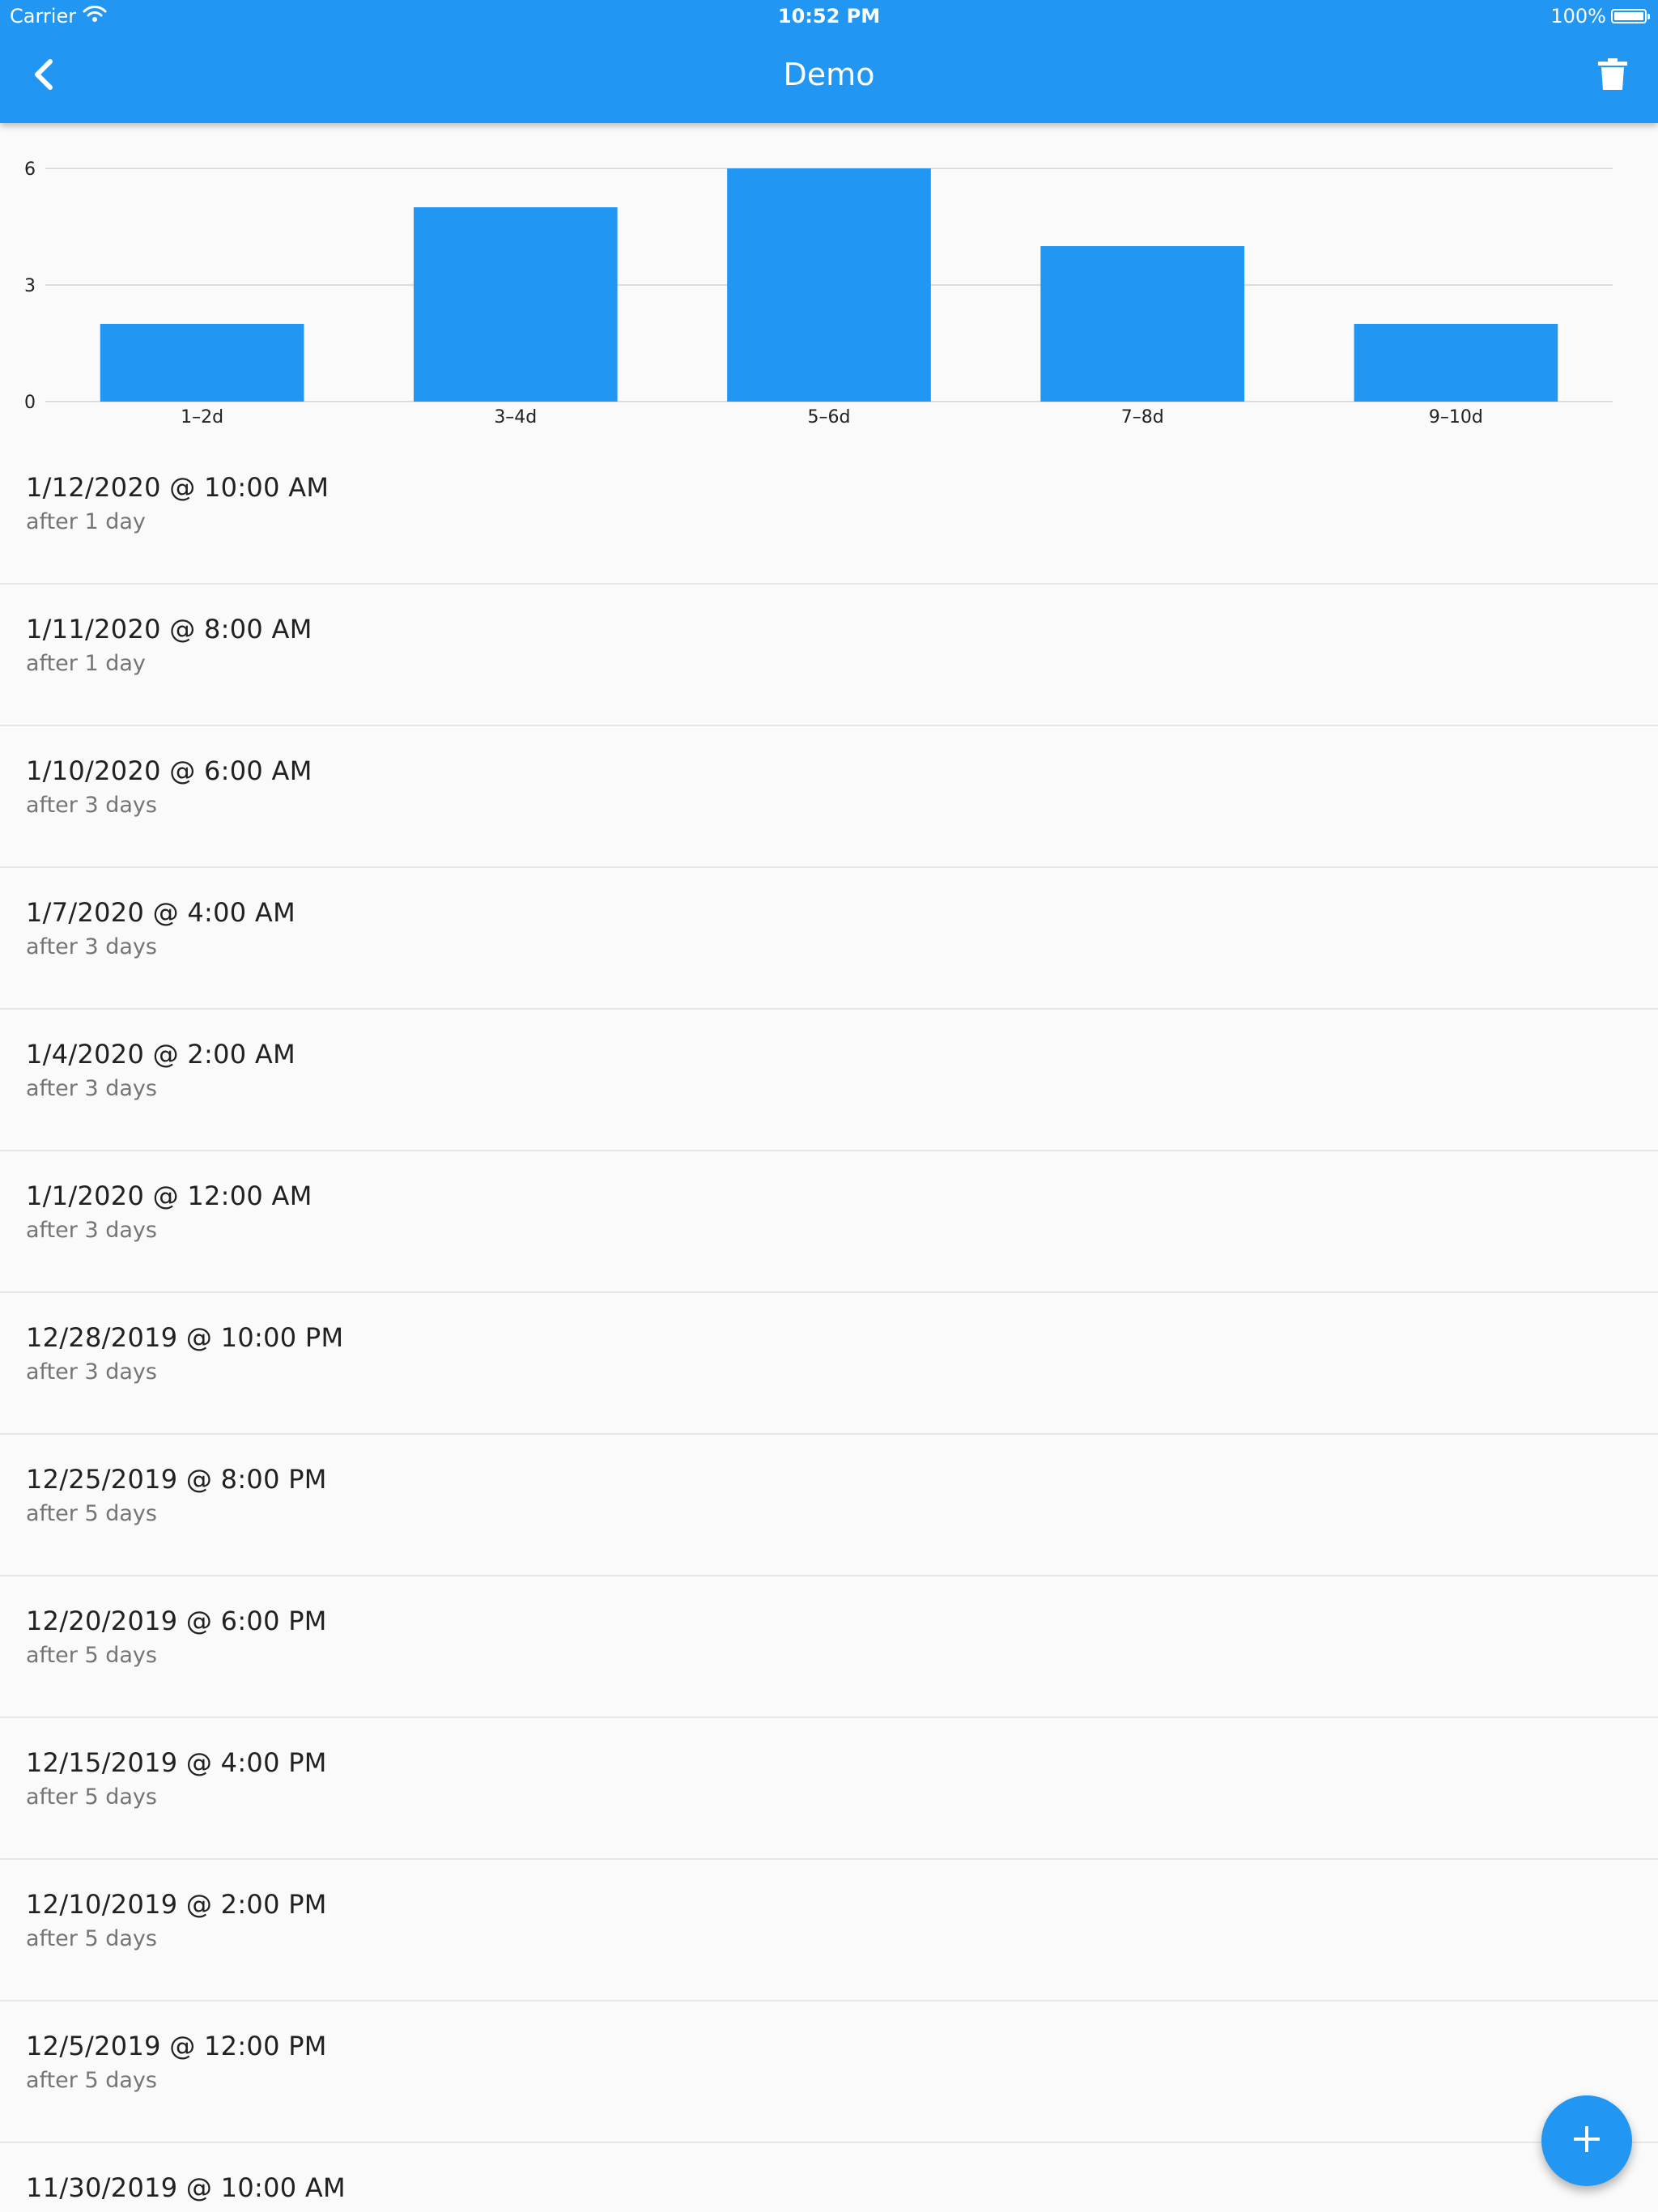  Describe the element at coordinates (169, 629) in the screenshot. I see `entry-datetime: 1/11/2020 @ 8:00 AM` at that location.